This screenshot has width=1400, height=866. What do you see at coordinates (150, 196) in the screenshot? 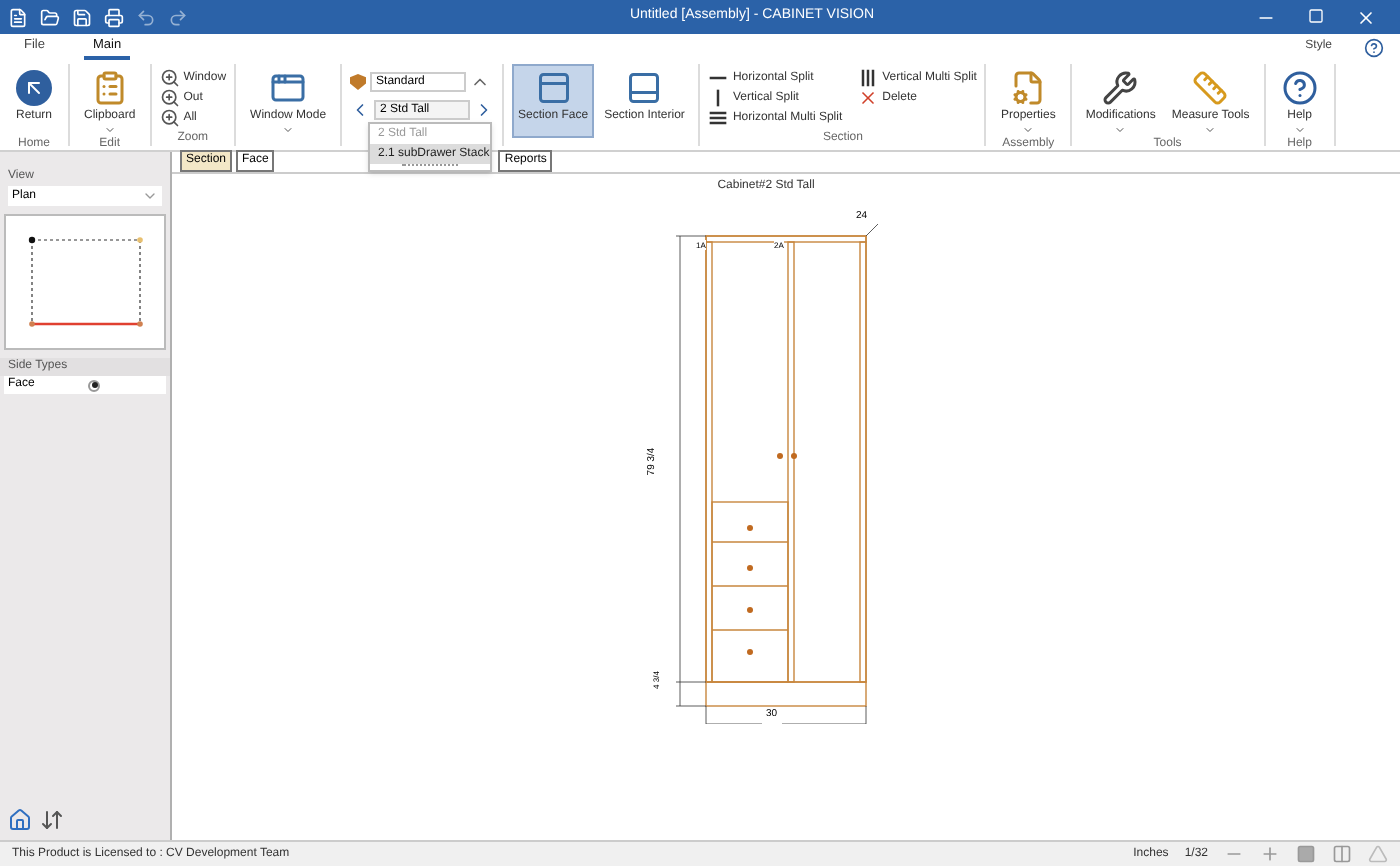
I see `dropdown-icon` at bounding box center [150, 196].